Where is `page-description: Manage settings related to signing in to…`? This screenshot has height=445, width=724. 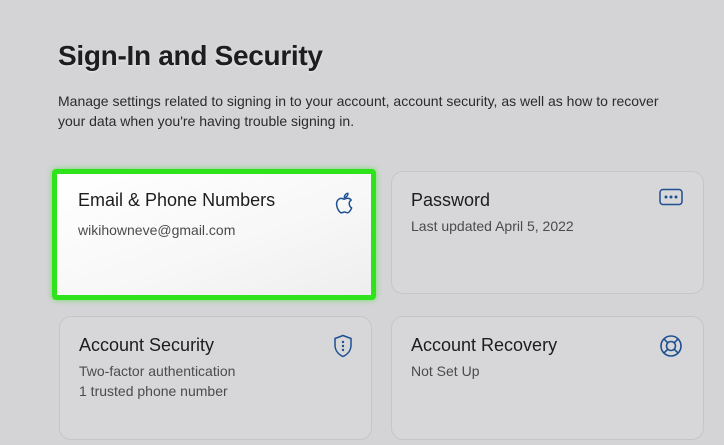
page-description: Manage settings related to signing in to… is located at coordinates (358, 111).